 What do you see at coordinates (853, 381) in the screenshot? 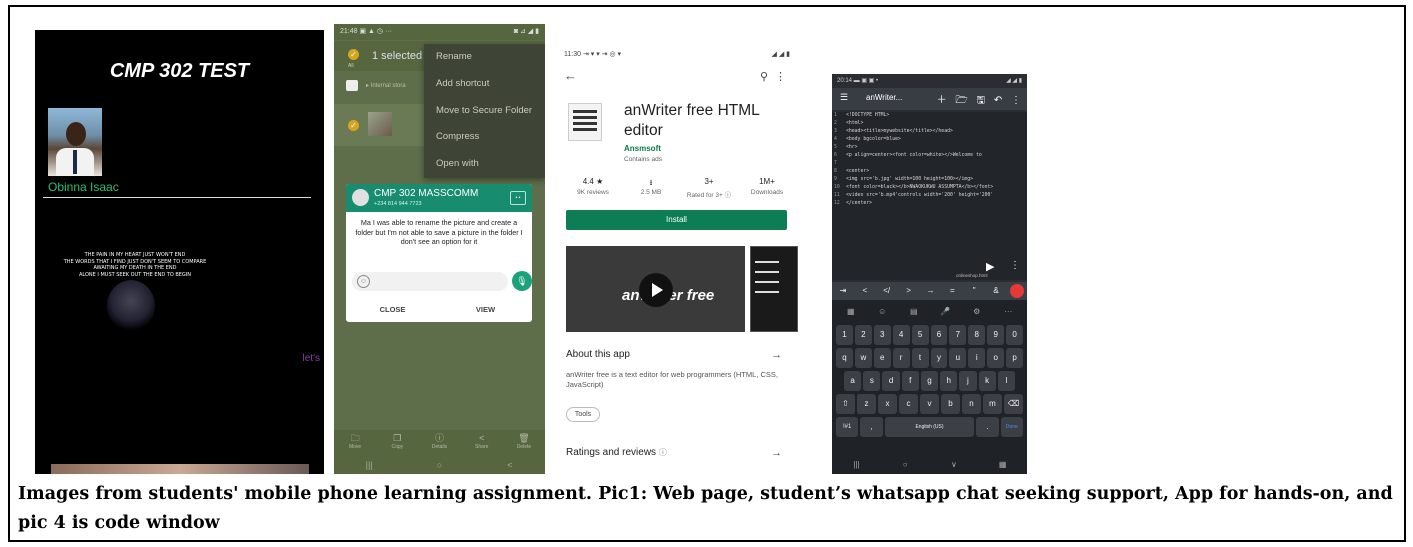
I see `key: a` at bounding box center [853, 381].